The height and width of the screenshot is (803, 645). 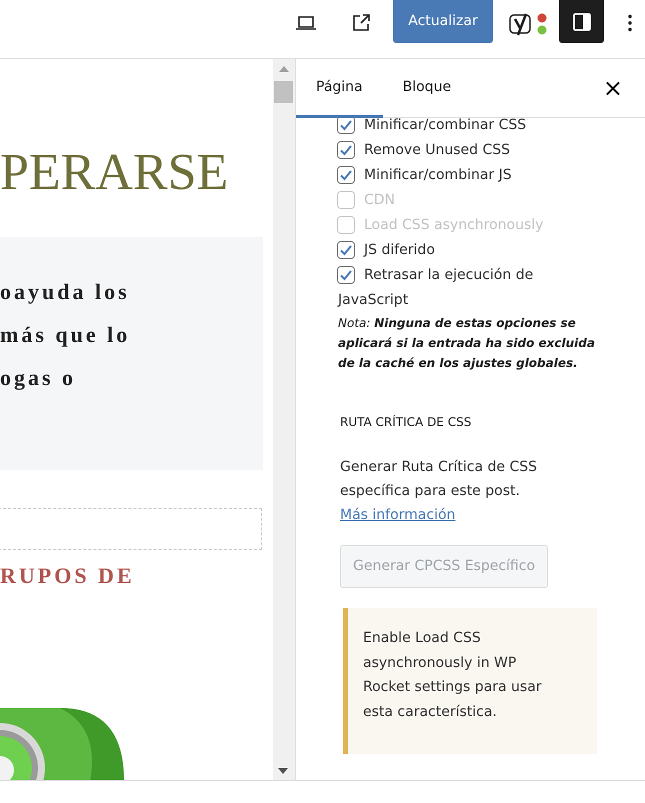 I want to click on seo-plugin-icon, so click(x=529, y=24).